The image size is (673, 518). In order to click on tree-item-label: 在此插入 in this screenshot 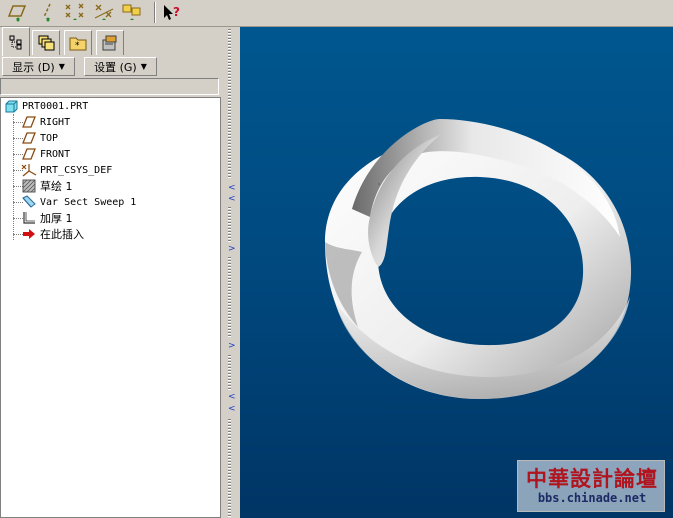, I will do `click(62, 234)`.